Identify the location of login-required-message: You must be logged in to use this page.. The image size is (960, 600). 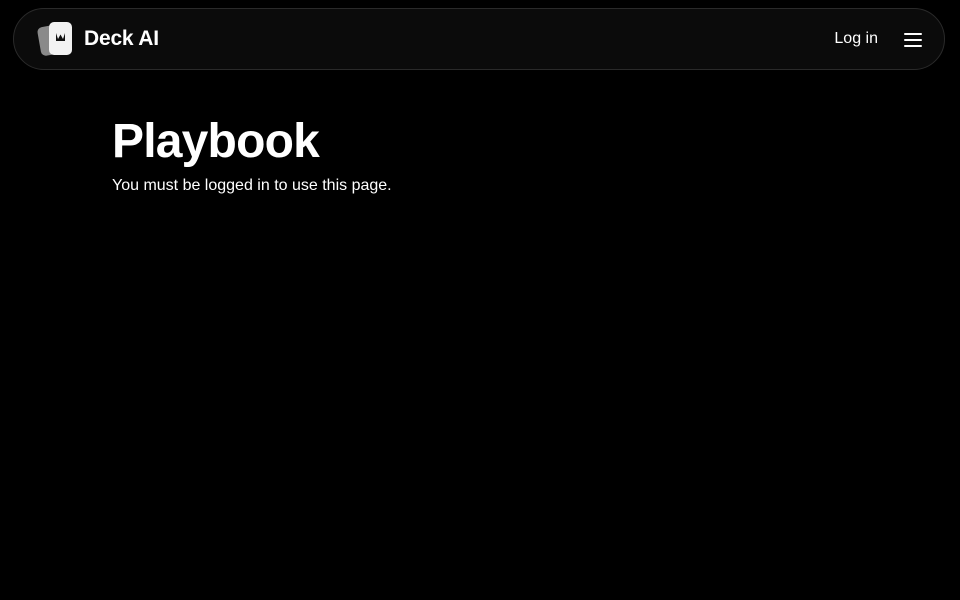
(252, 185).